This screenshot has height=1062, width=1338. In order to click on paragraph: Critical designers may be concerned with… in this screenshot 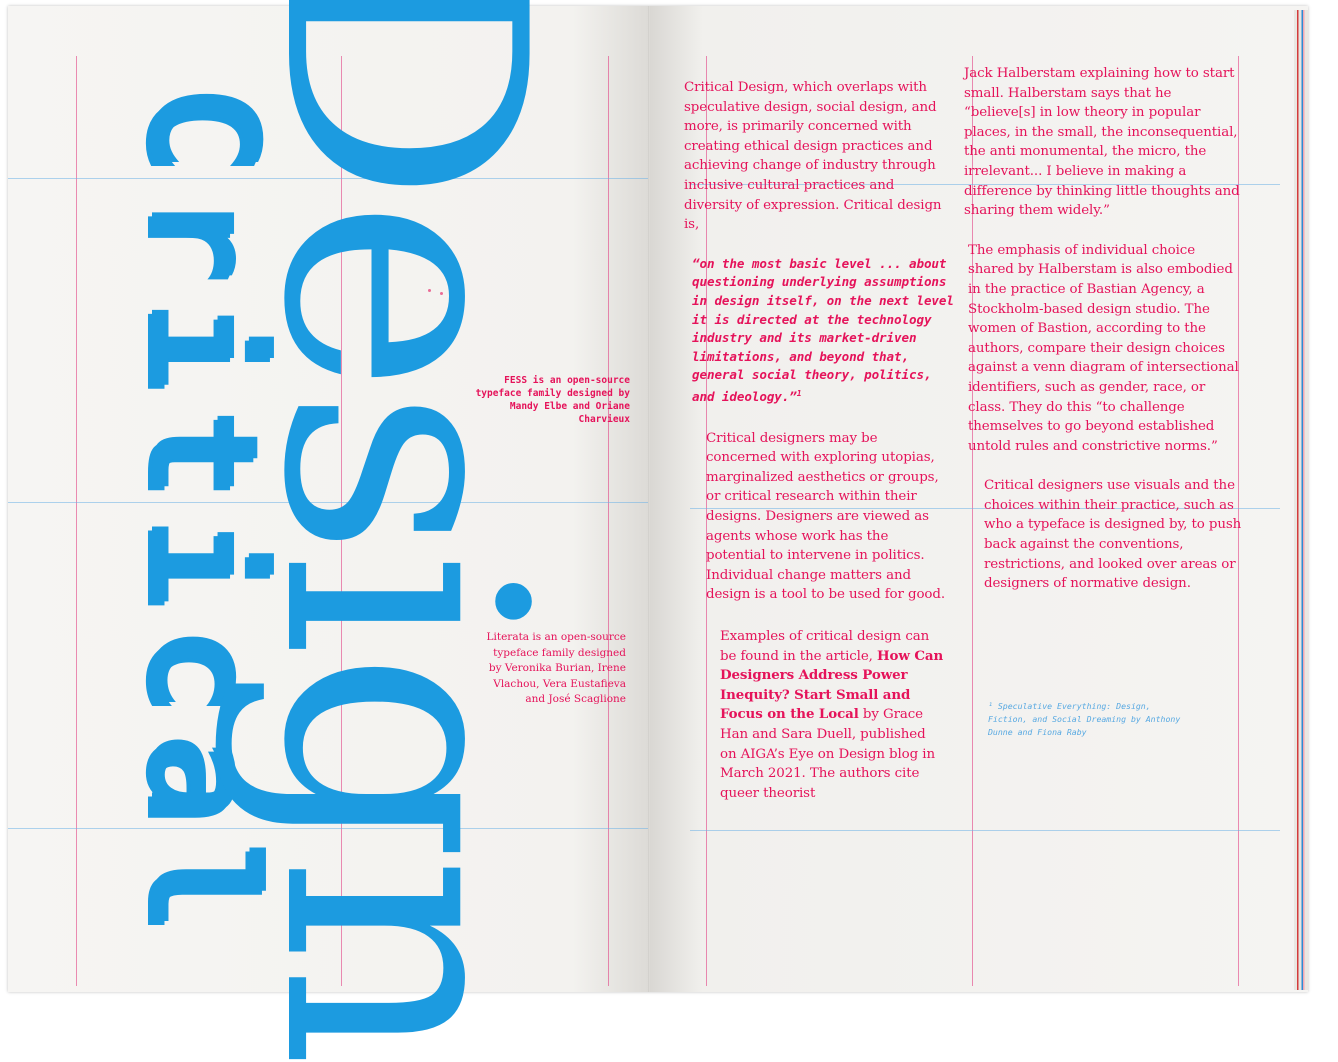, I will do `click(825, 516)`.